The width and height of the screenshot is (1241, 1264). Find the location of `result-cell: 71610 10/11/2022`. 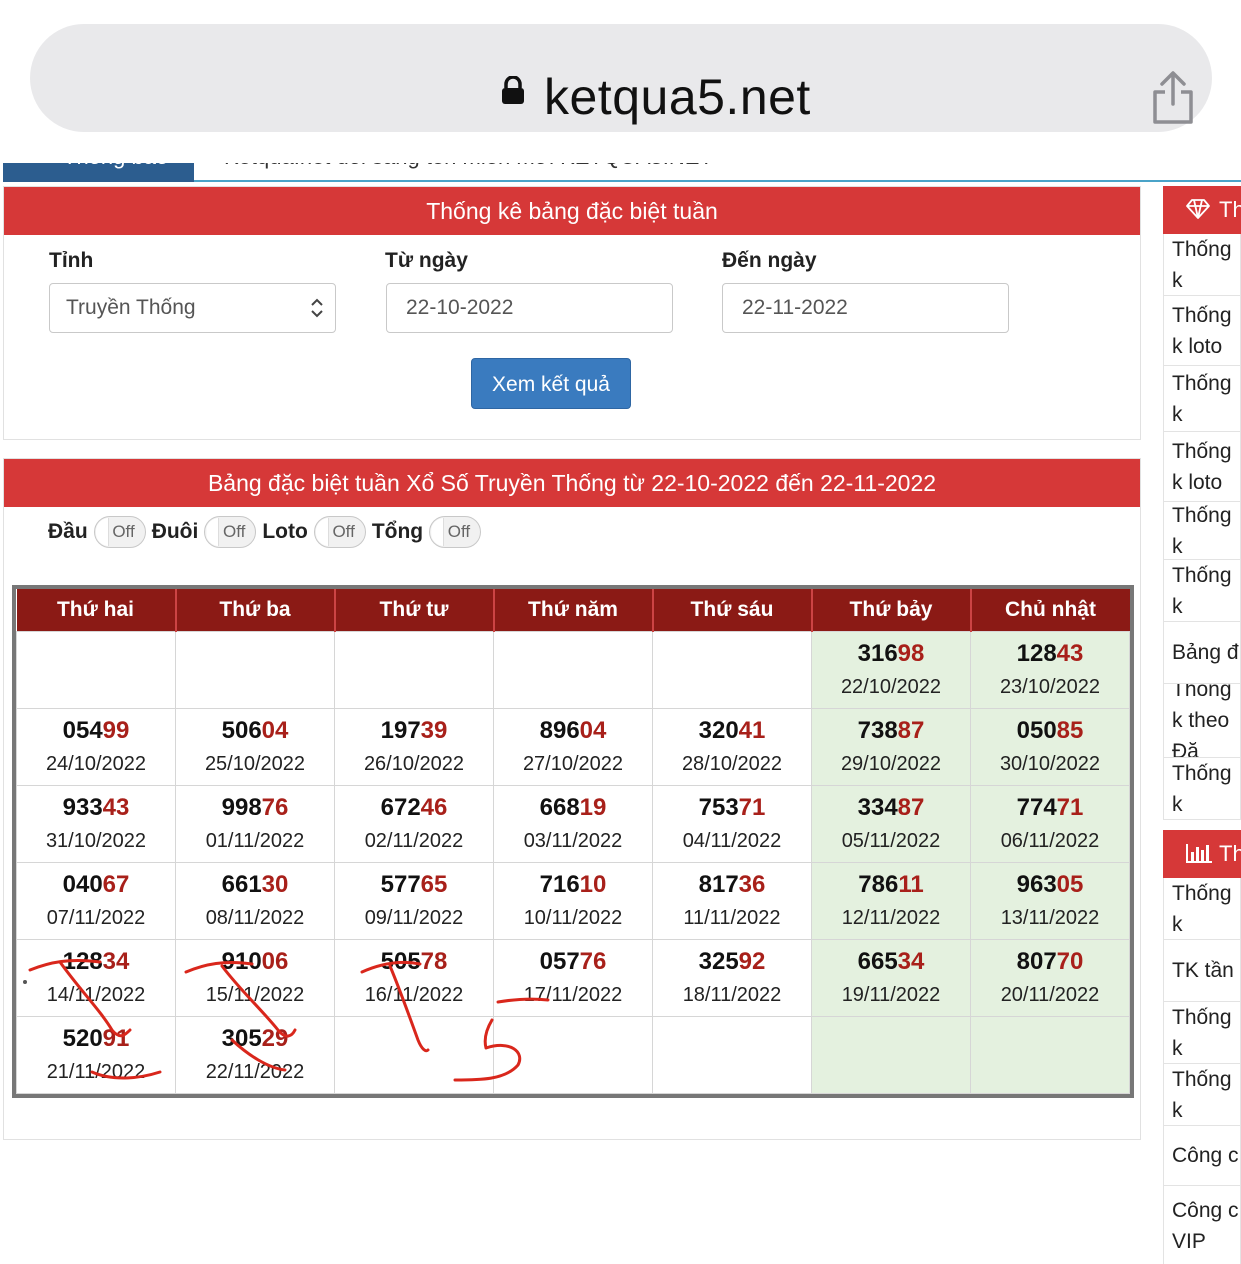

result-cell: 71610 10/11/2022 is located at coordinates (573, 900).